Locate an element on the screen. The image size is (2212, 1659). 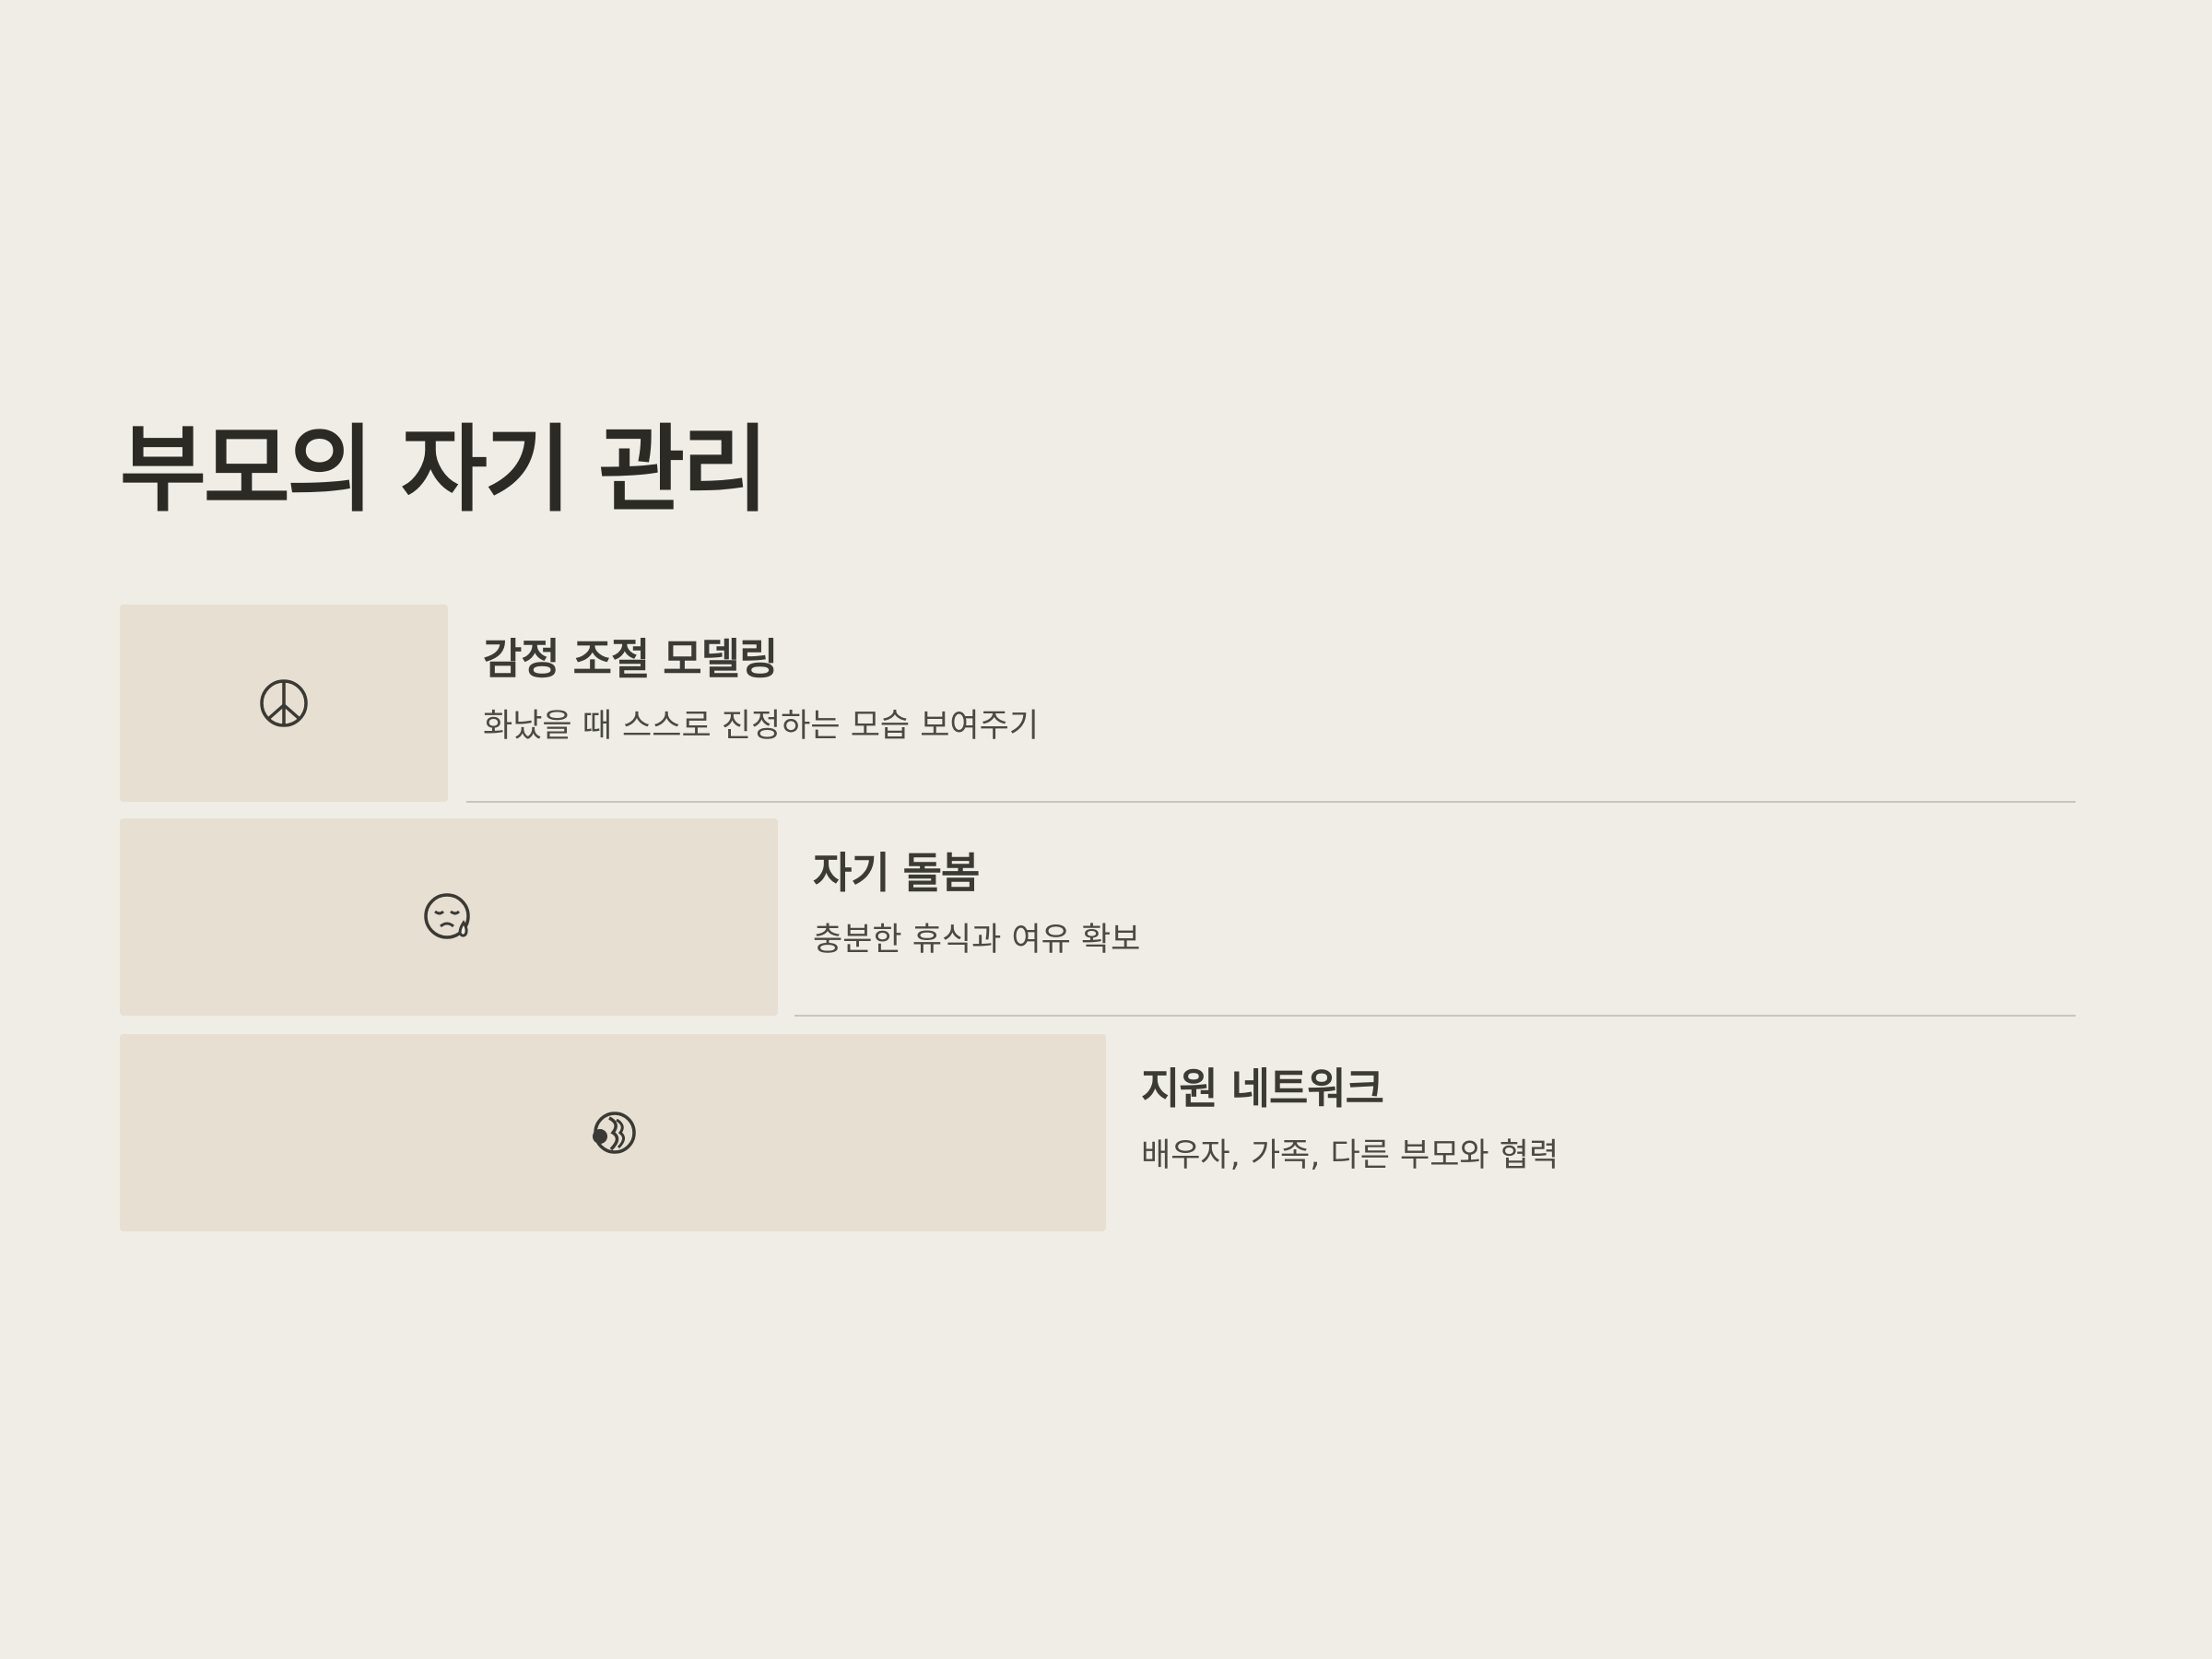
sleepy-face-icon is located at coordinates (447, 916).